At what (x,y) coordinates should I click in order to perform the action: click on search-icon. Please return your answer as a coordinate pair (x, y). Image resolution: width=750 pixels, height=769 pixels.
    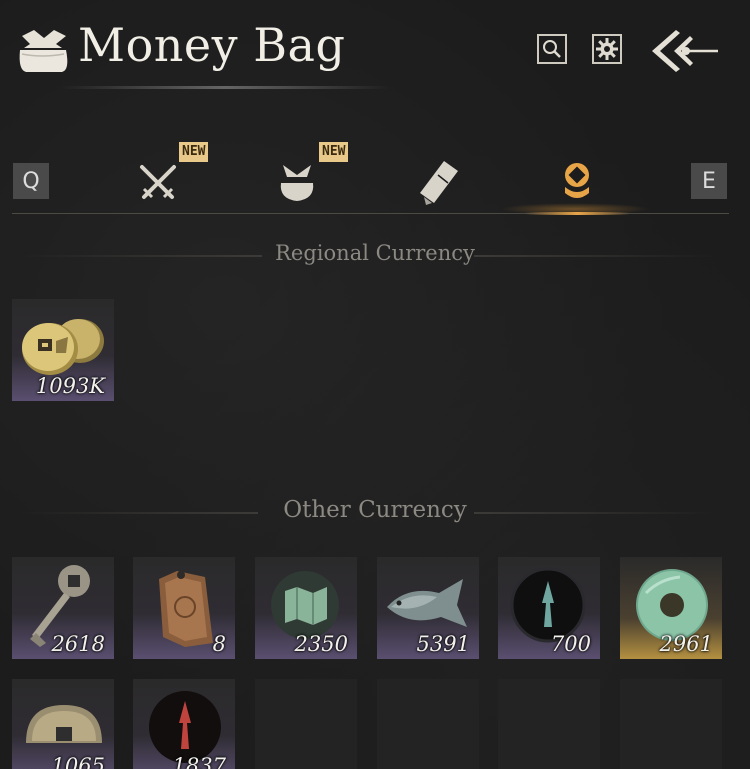
    Looking at the image, I should click on (552, 49).